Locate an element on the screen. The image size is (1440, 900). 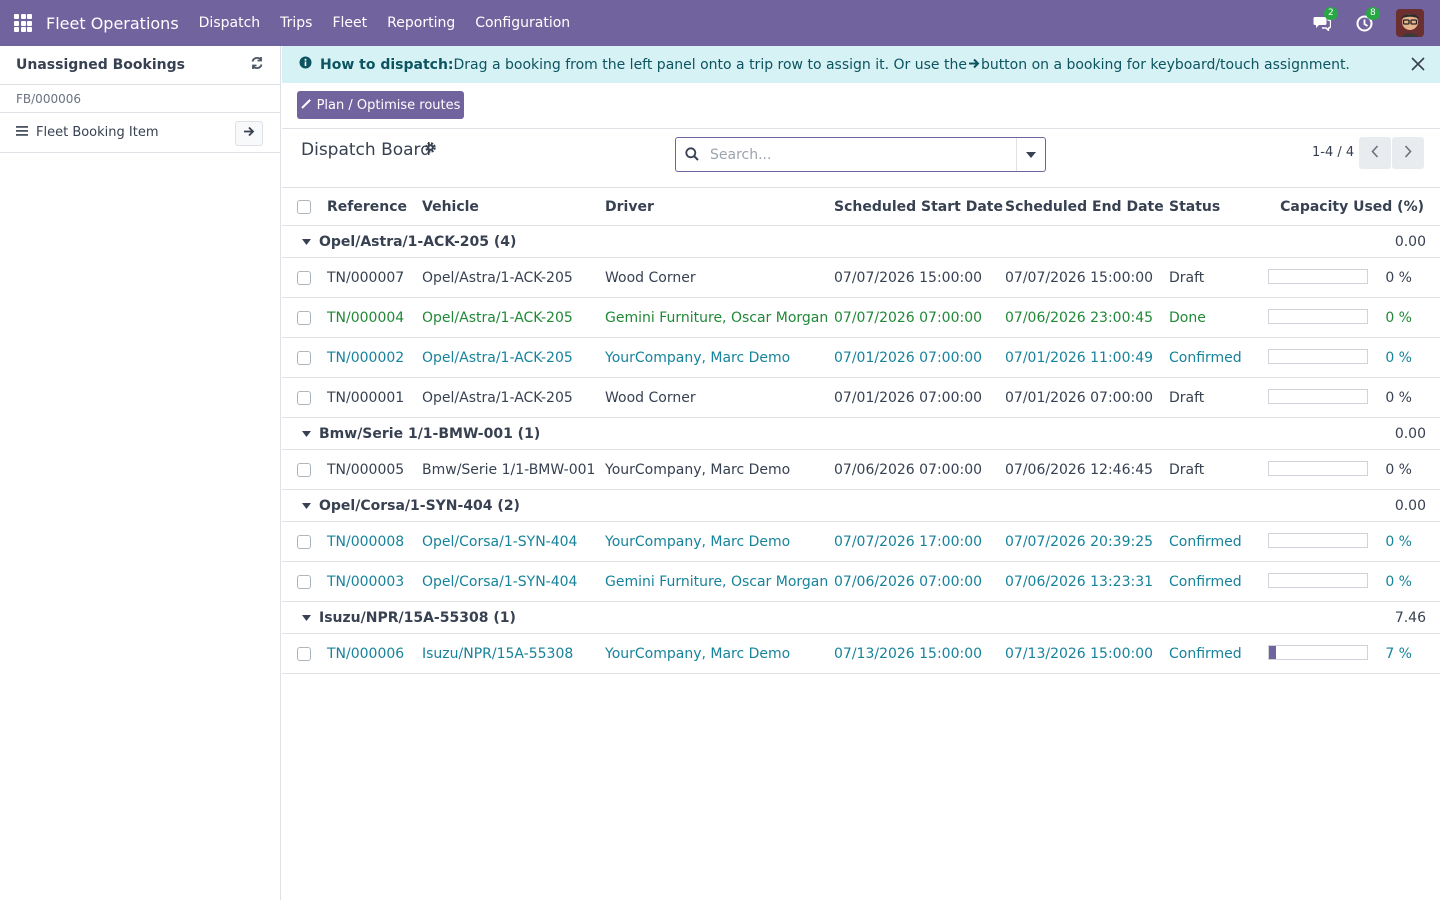
plan-optimise-routes-button: Plan / Optimise routes is located at coordinates (380, 105).